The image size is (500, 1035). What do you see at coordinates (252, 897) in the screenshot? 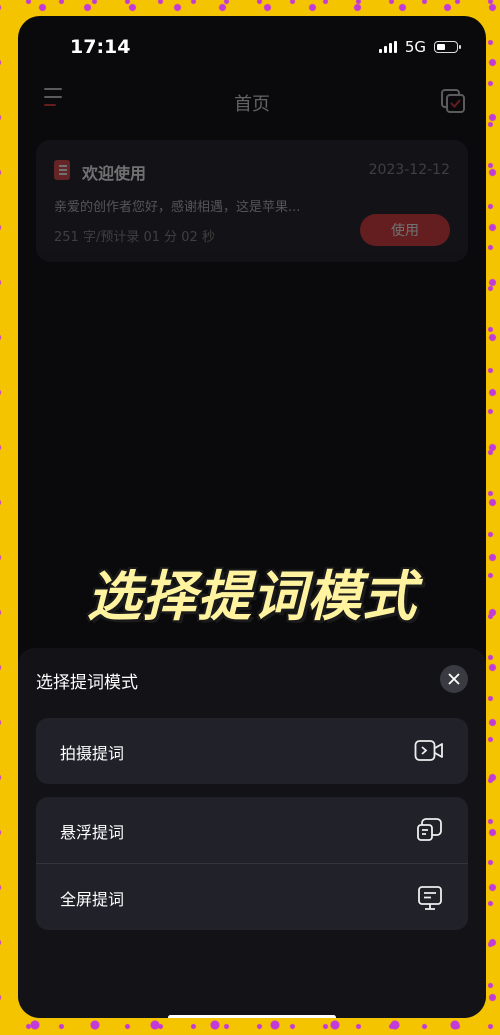
I see `option-fullscreen-prompt: 全屏提词` at bounding box center [252, 897].